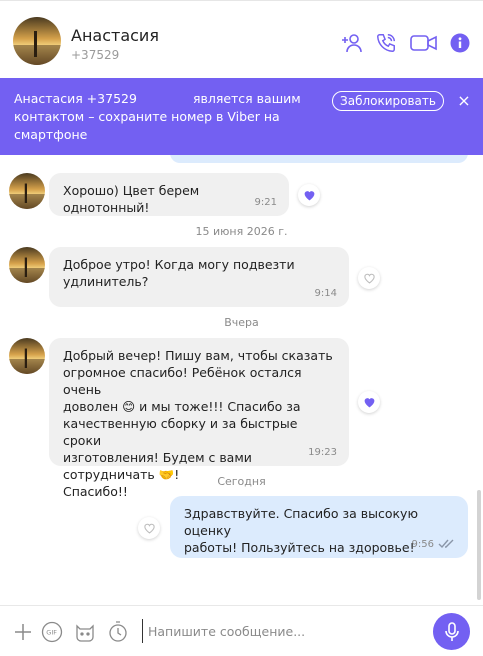 This screenshot has width=483, height=656. What do you see at coordinates (424, 43) in the screenshot?
I see `video-call-icon` at bounding box center [424, 43].